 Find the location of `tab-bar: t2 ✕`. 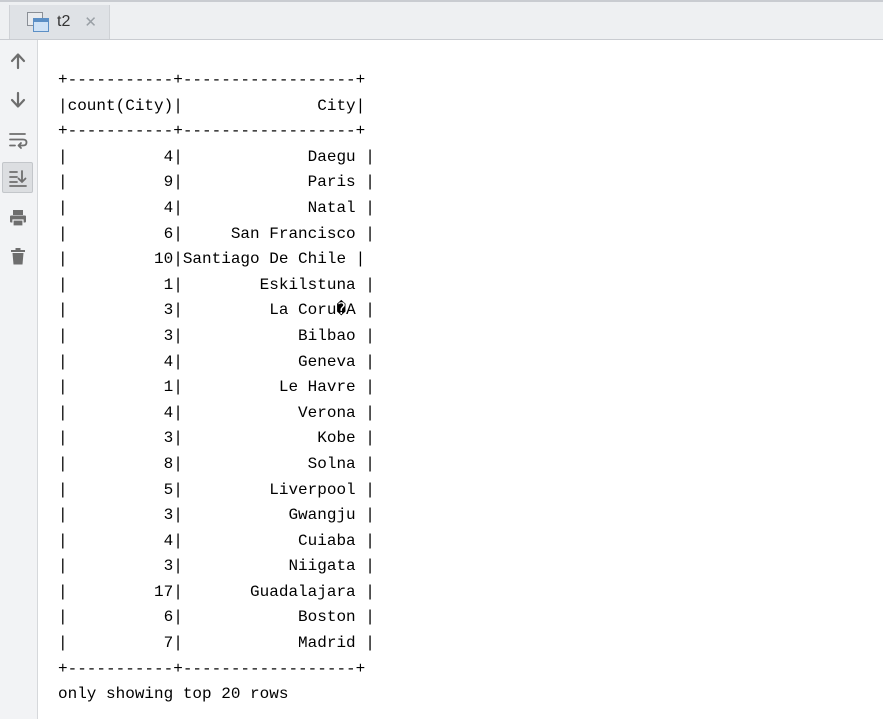

tab-bar: t2 ✕ is located at coordinates (441, 20).